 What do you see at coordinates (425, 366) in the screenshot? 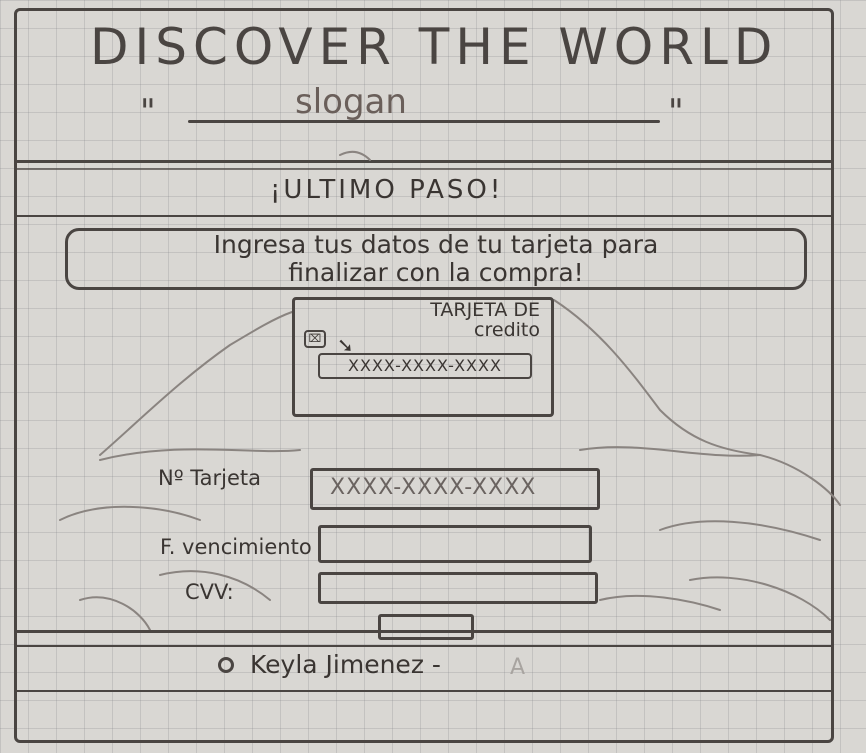
I see `card-preview-number: XXXX-XXXX-XXXX` at bounding box center [425, 366].